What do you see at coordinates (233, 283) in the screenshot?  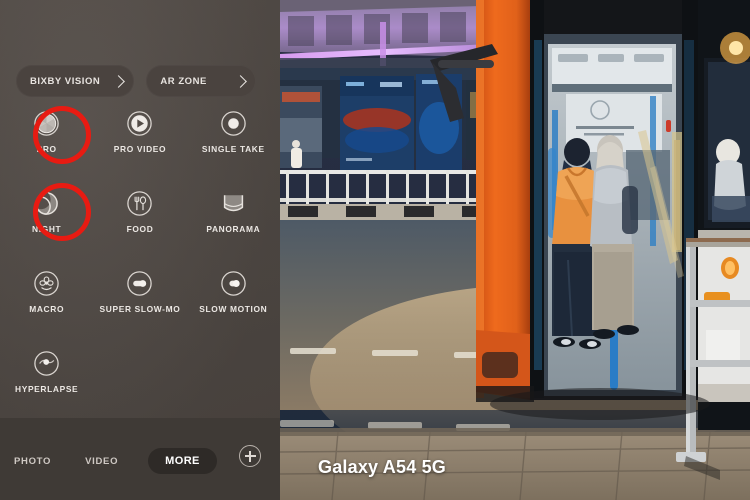 I see `offset-dot-circle-icon` at bounding box center [233, 283].